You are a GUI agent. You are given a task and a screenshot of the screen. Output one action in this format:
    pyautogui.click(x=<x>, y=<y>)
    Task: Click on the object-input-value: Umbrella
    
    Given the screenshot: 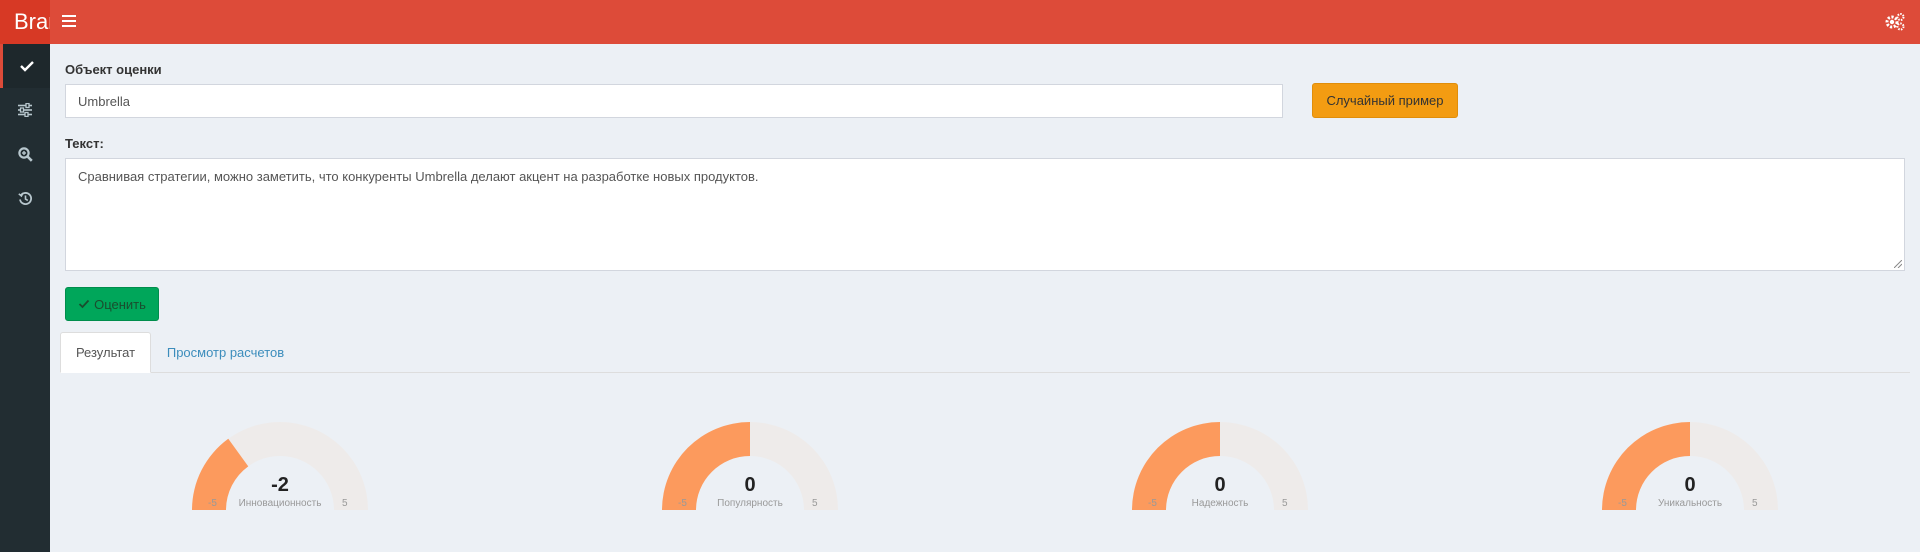 What is the action you would take?
    pyautogui.click(x=104, y=101)
    